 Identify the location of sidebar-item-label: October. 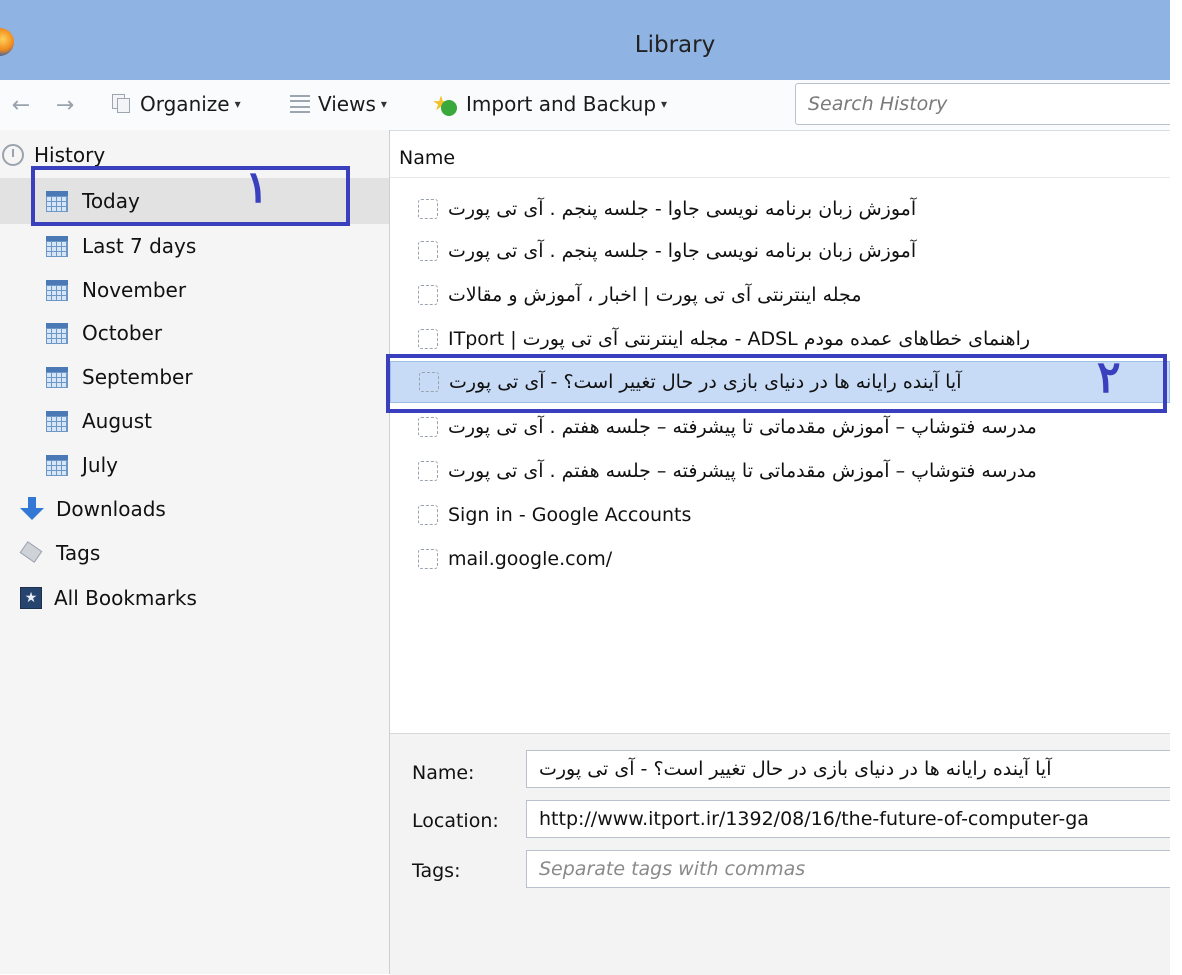
(122, 333).